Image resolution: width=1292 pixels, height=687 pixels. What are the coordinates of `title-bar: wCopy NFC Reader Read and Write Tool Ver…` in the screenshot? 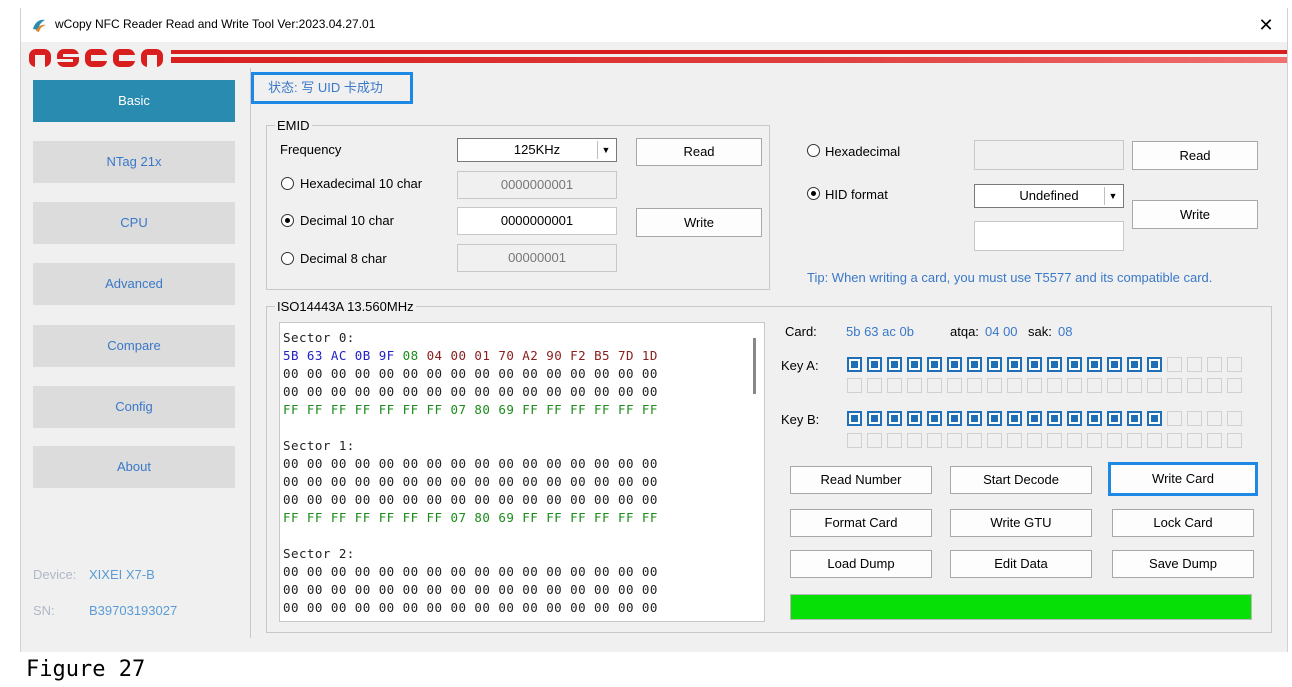 It's located at (654, 25).